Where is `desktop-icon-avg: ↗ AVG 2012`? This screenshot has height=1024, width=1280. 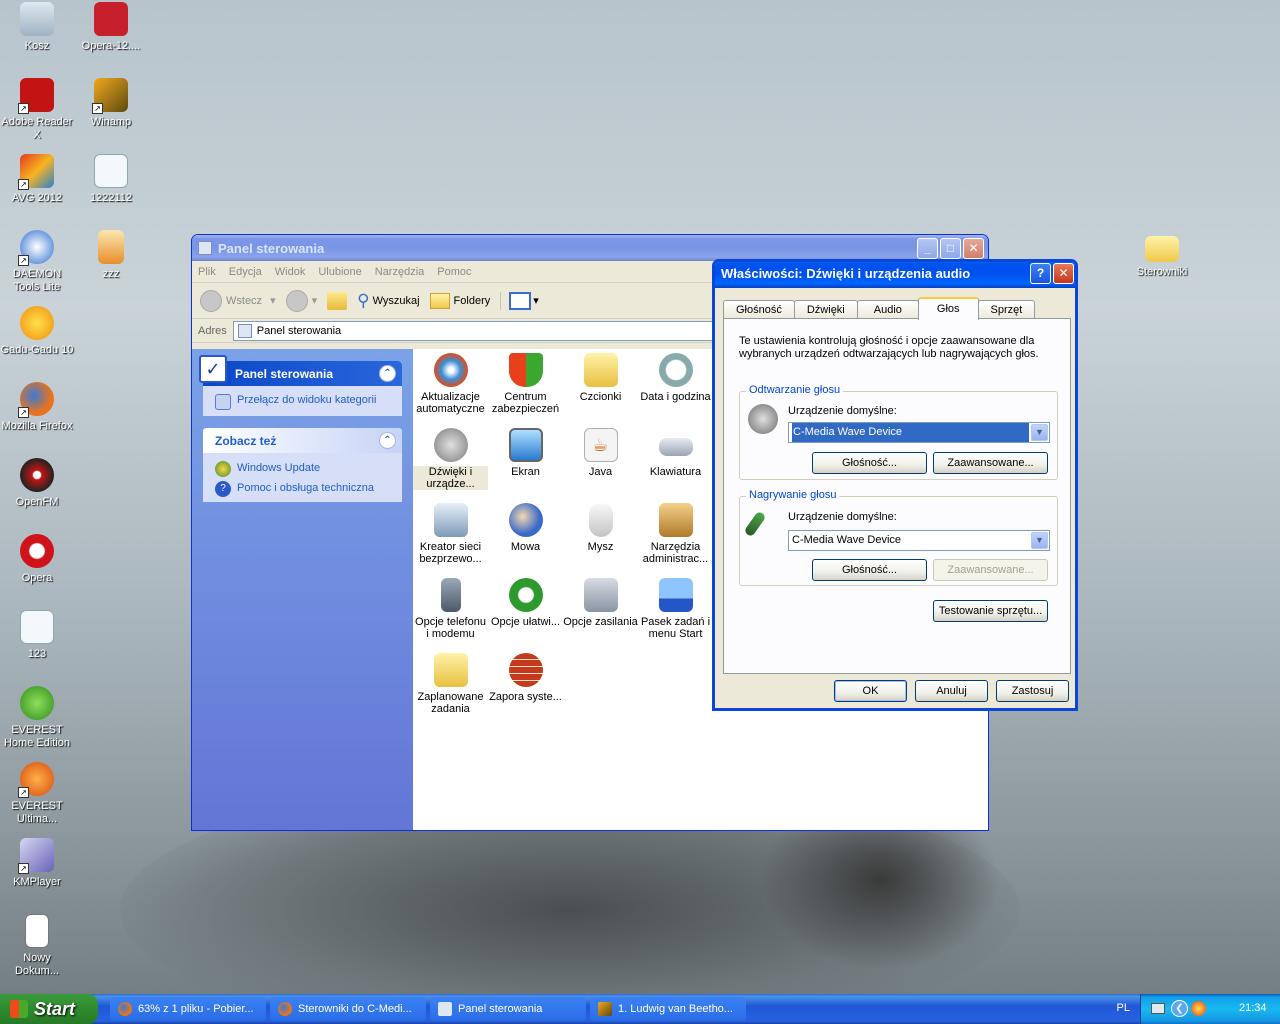 desktop-icon-avg: ↗ AVG 2012 is located at coordinates (37, 179).